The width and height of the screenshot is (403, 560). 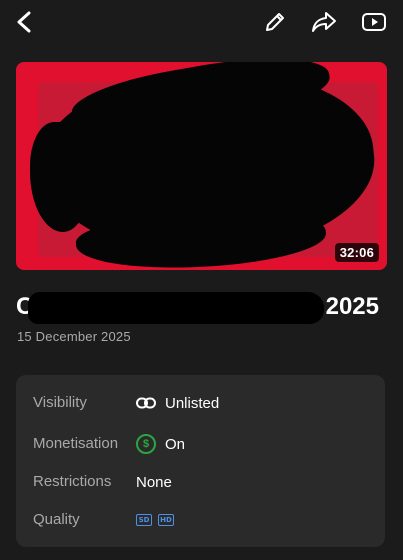 I want to click on hd-badge: HD, so click(x=166, y=520).